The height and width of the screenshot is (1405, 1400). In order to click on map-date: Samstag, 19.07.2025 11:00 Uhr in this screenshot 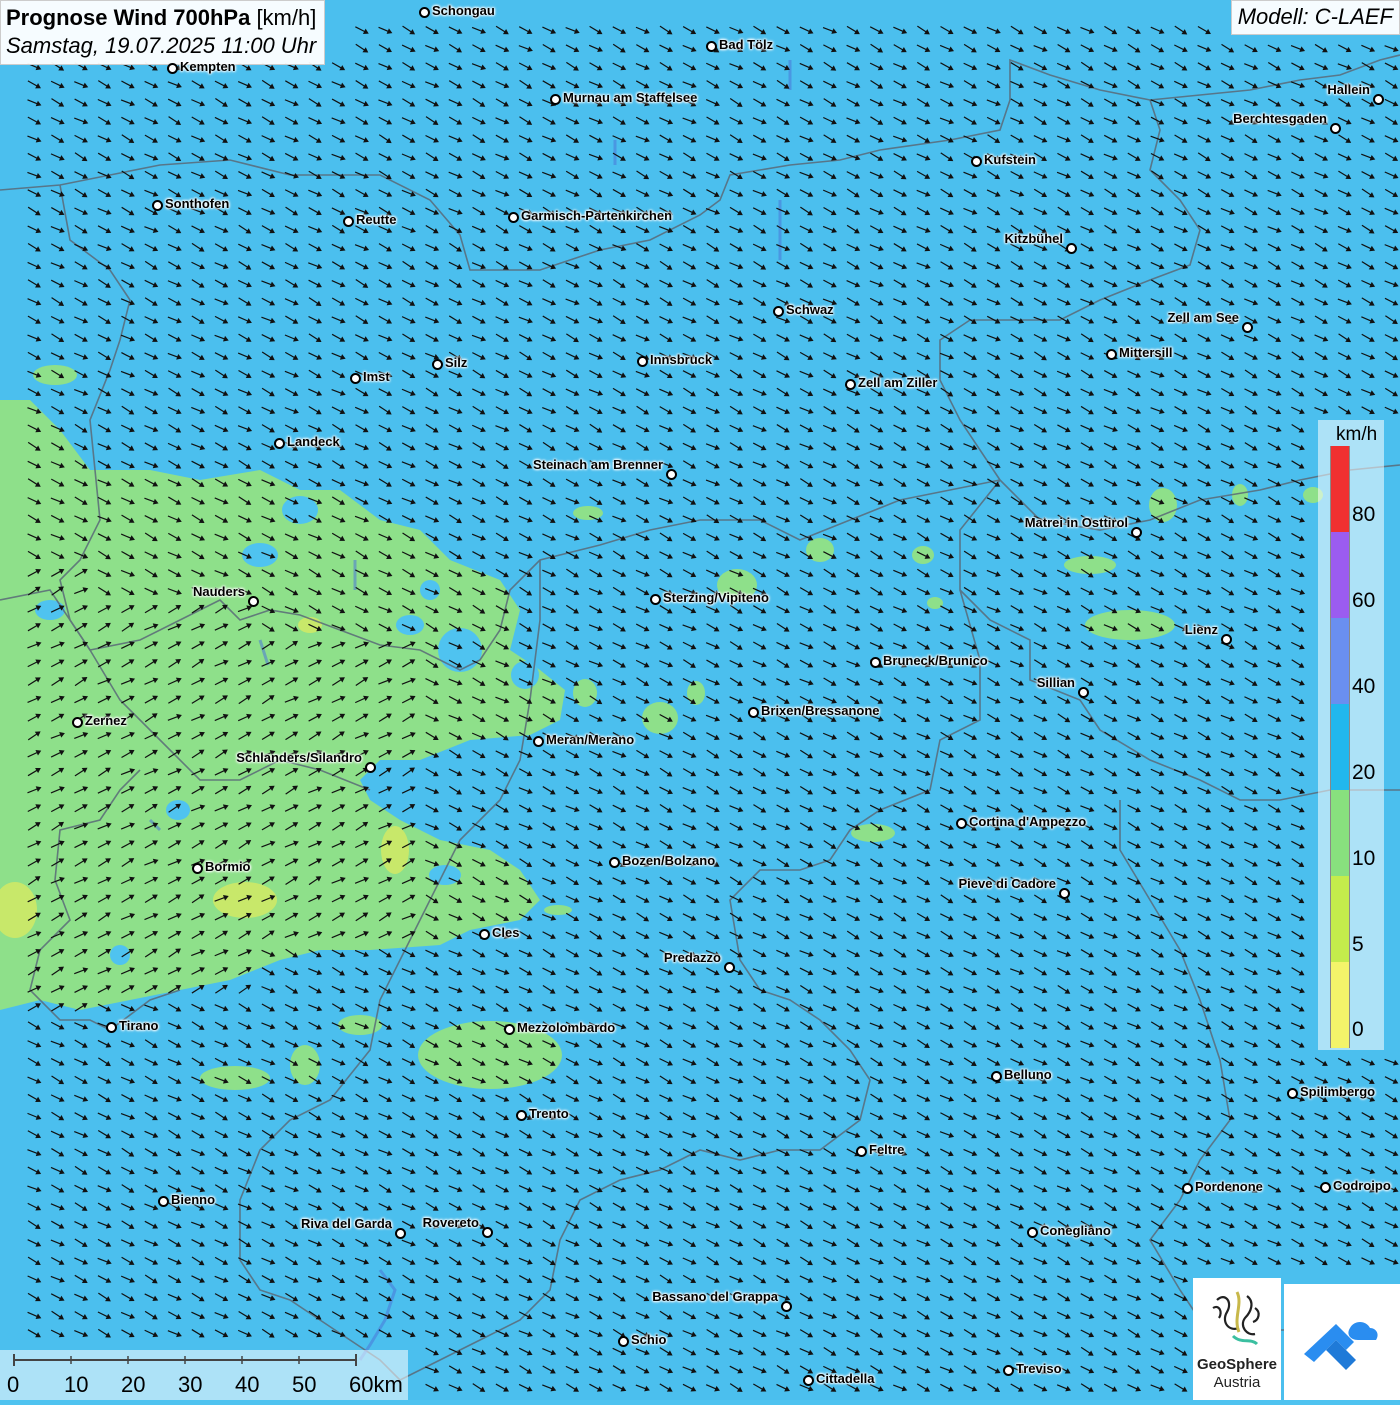, I will do `click(161, 46)`.